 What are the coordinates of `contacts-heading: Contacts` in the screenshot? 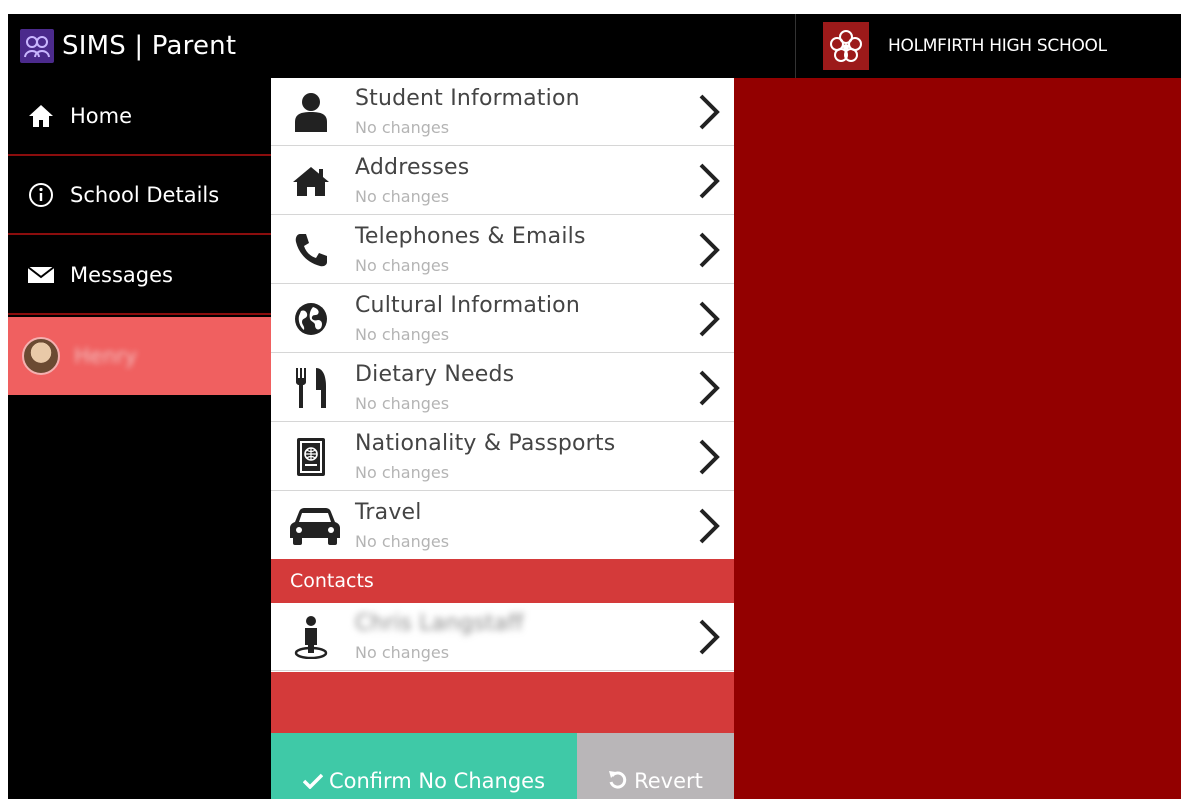 It's located at (502, 581).